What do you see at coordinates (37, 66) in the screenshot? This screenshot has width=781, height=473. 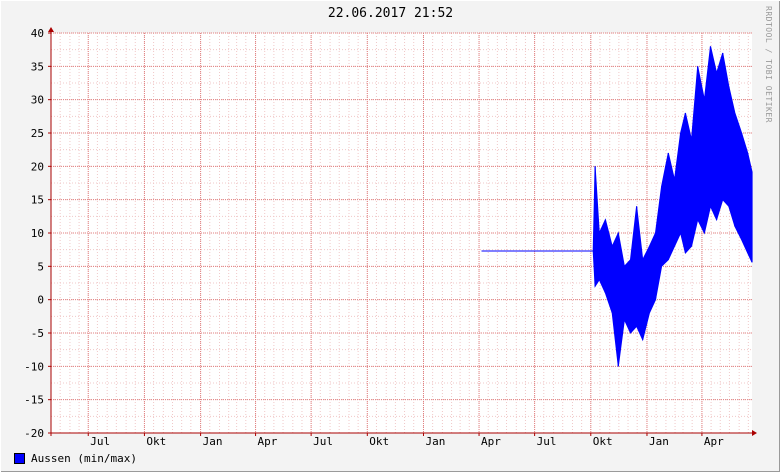 I see `y-tick-label: 35` at bounding box center [37, 66].